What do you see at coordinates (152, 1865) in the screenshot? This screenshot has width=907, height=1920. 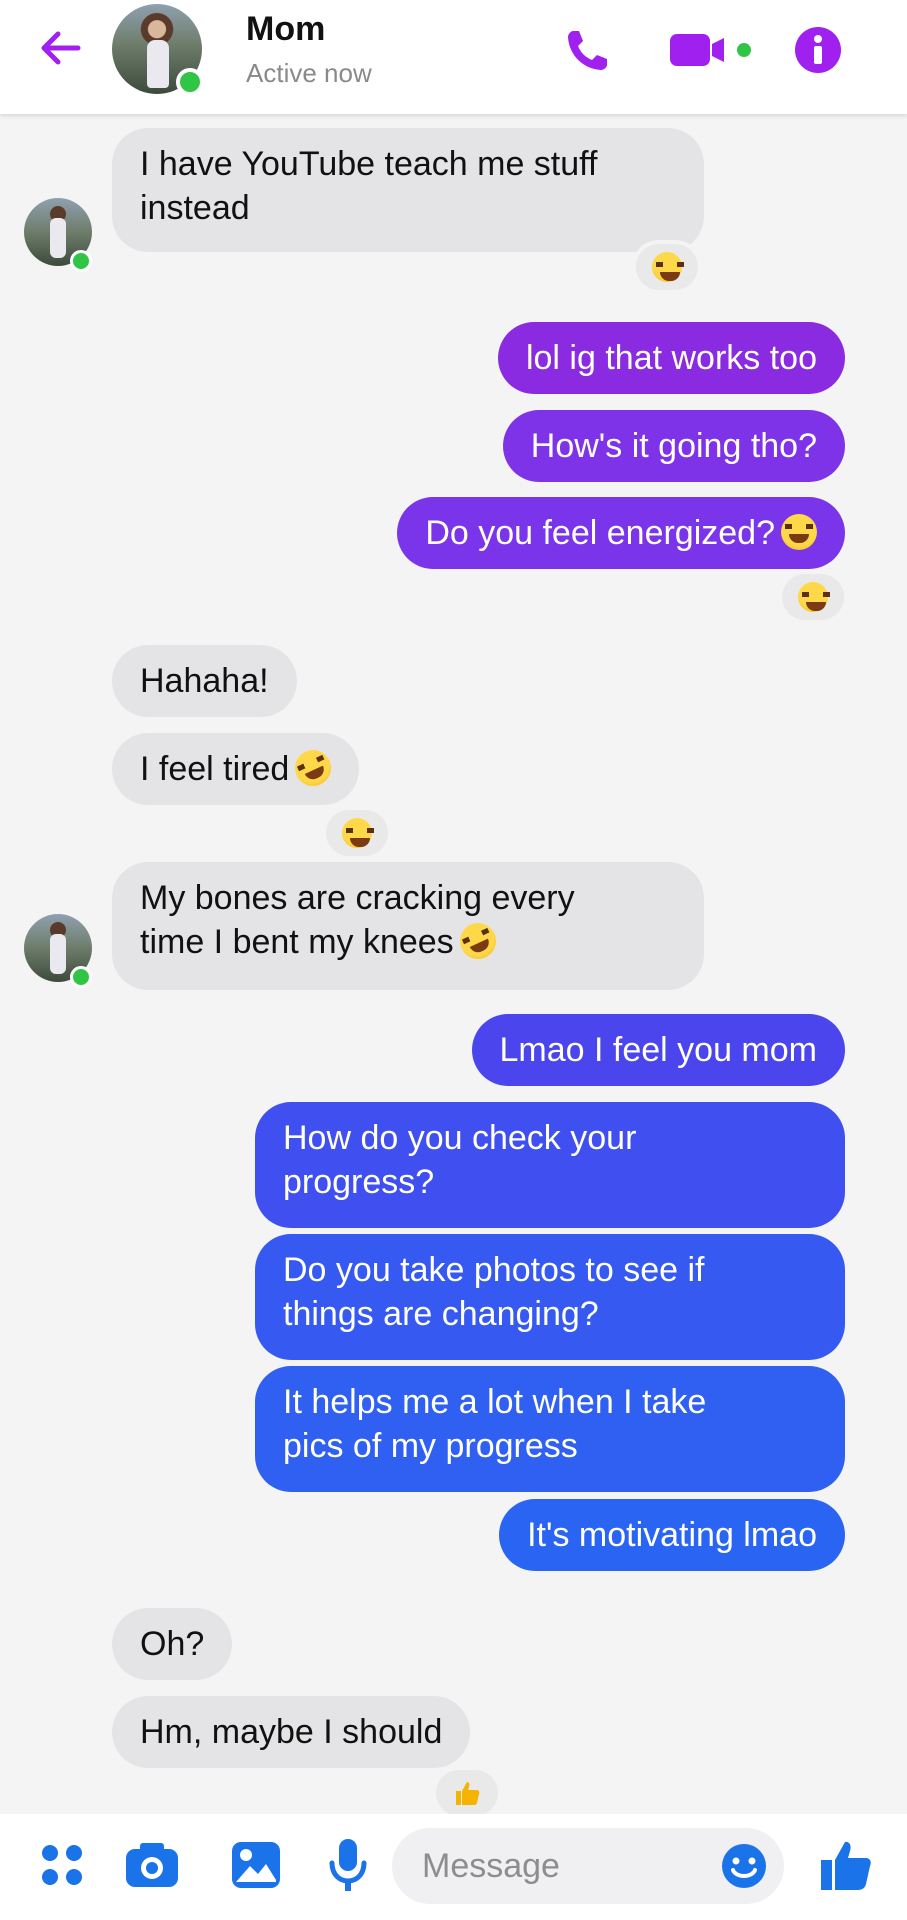 I see `camera-icon` at bounding box center [152, 1865].